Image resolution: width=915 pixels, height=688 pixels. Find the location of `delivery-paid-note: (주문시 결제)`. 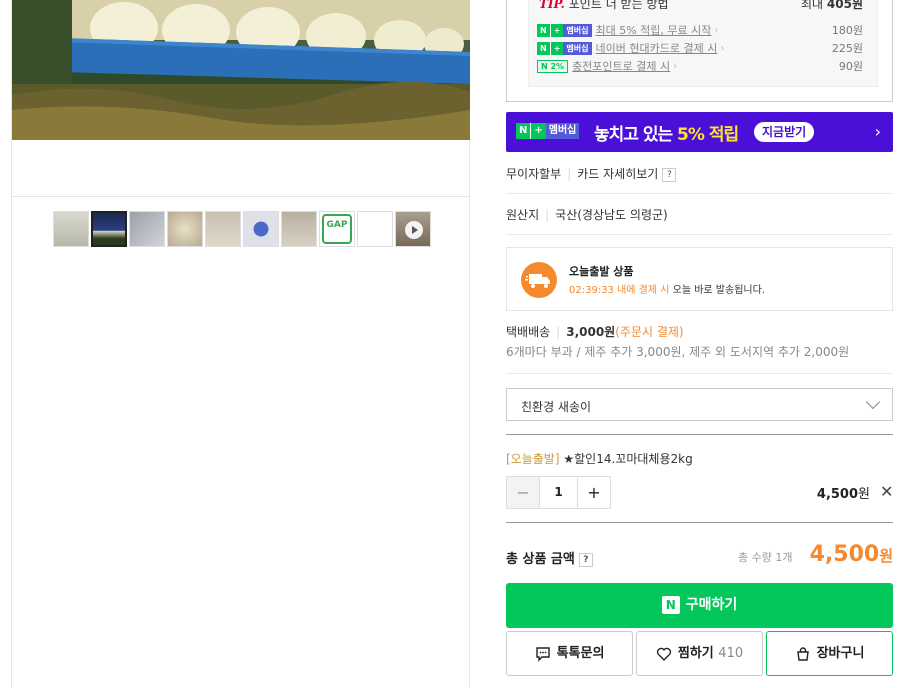

delivery-paid-note: (주문시 결제) is located at coordinates (649, 332).